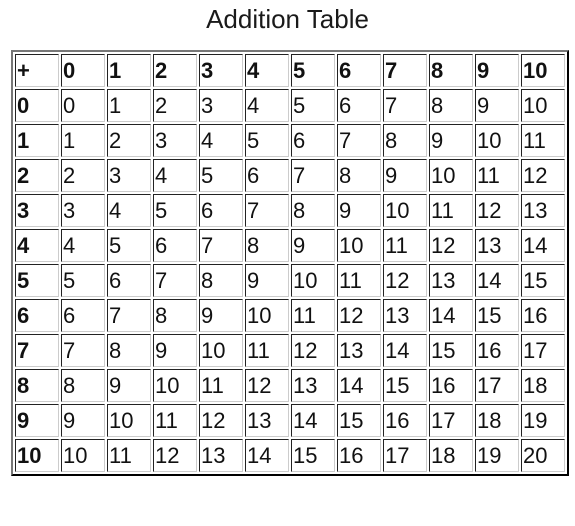  I want to click on table-row: 5 5 6 7 8 9 10 11 12 13 14 15, so click(290, 280).